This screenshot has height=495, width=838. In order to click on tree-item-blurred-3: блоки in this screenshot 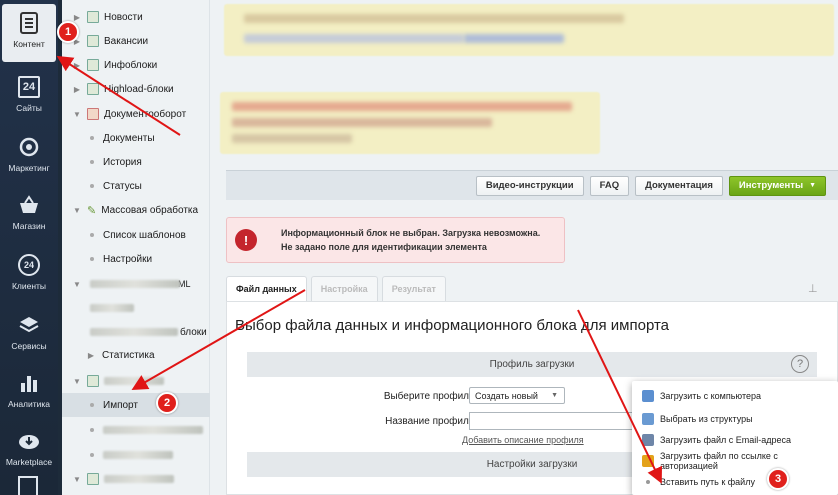, I will do `click(136, 332)`.